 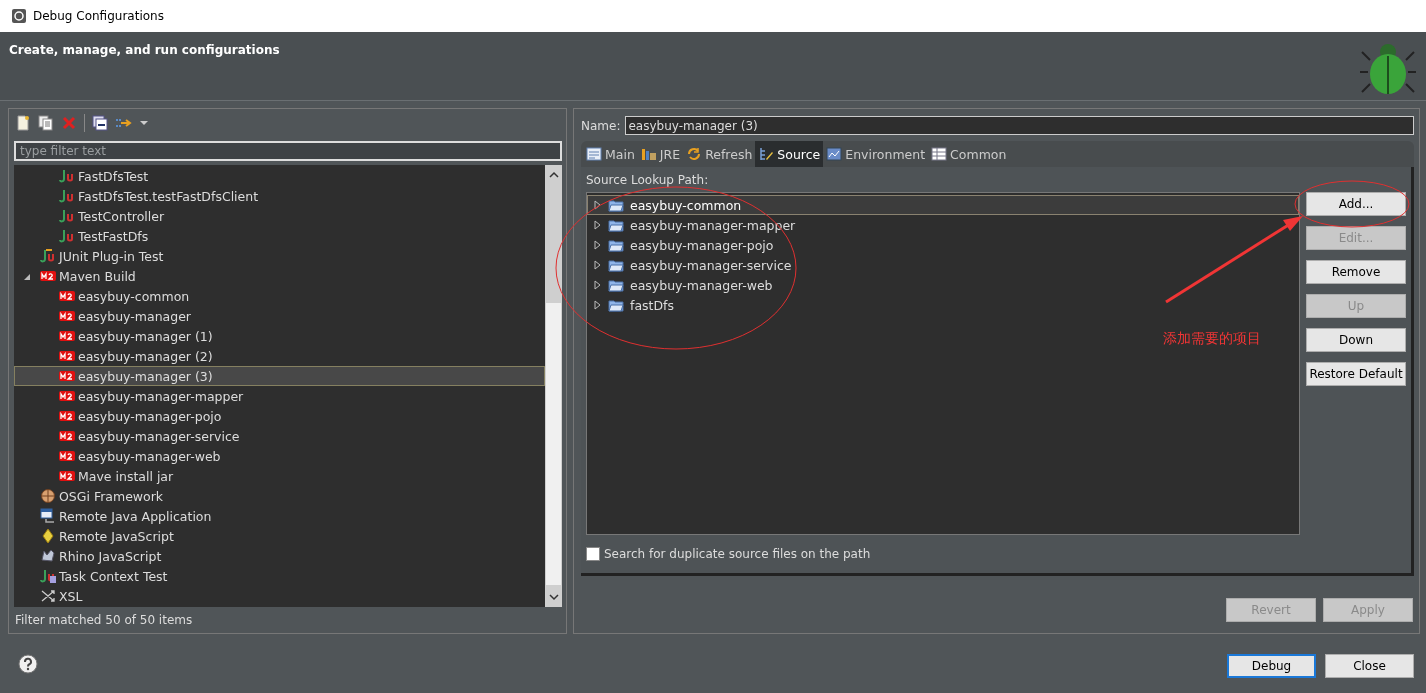 I want to click on tree-item-label: Maven Build, so click(x=97, y=276).